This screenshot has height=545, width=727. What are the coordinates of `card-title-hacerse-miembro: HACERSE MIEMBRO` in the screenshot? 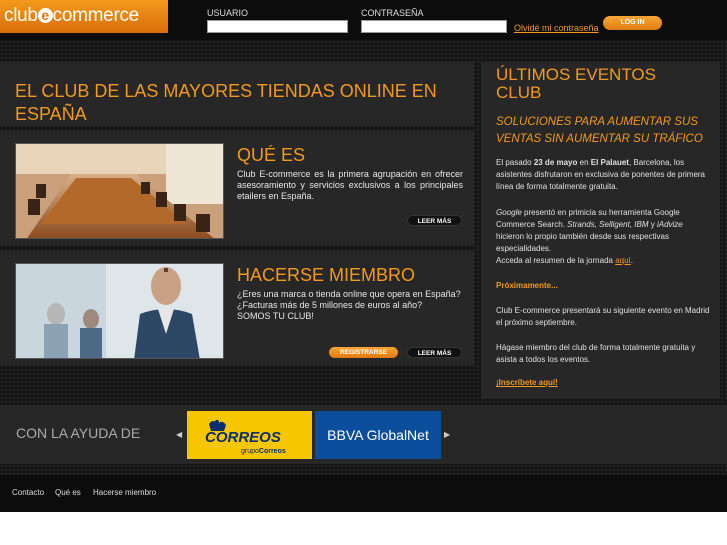 It's located at (326, 275).